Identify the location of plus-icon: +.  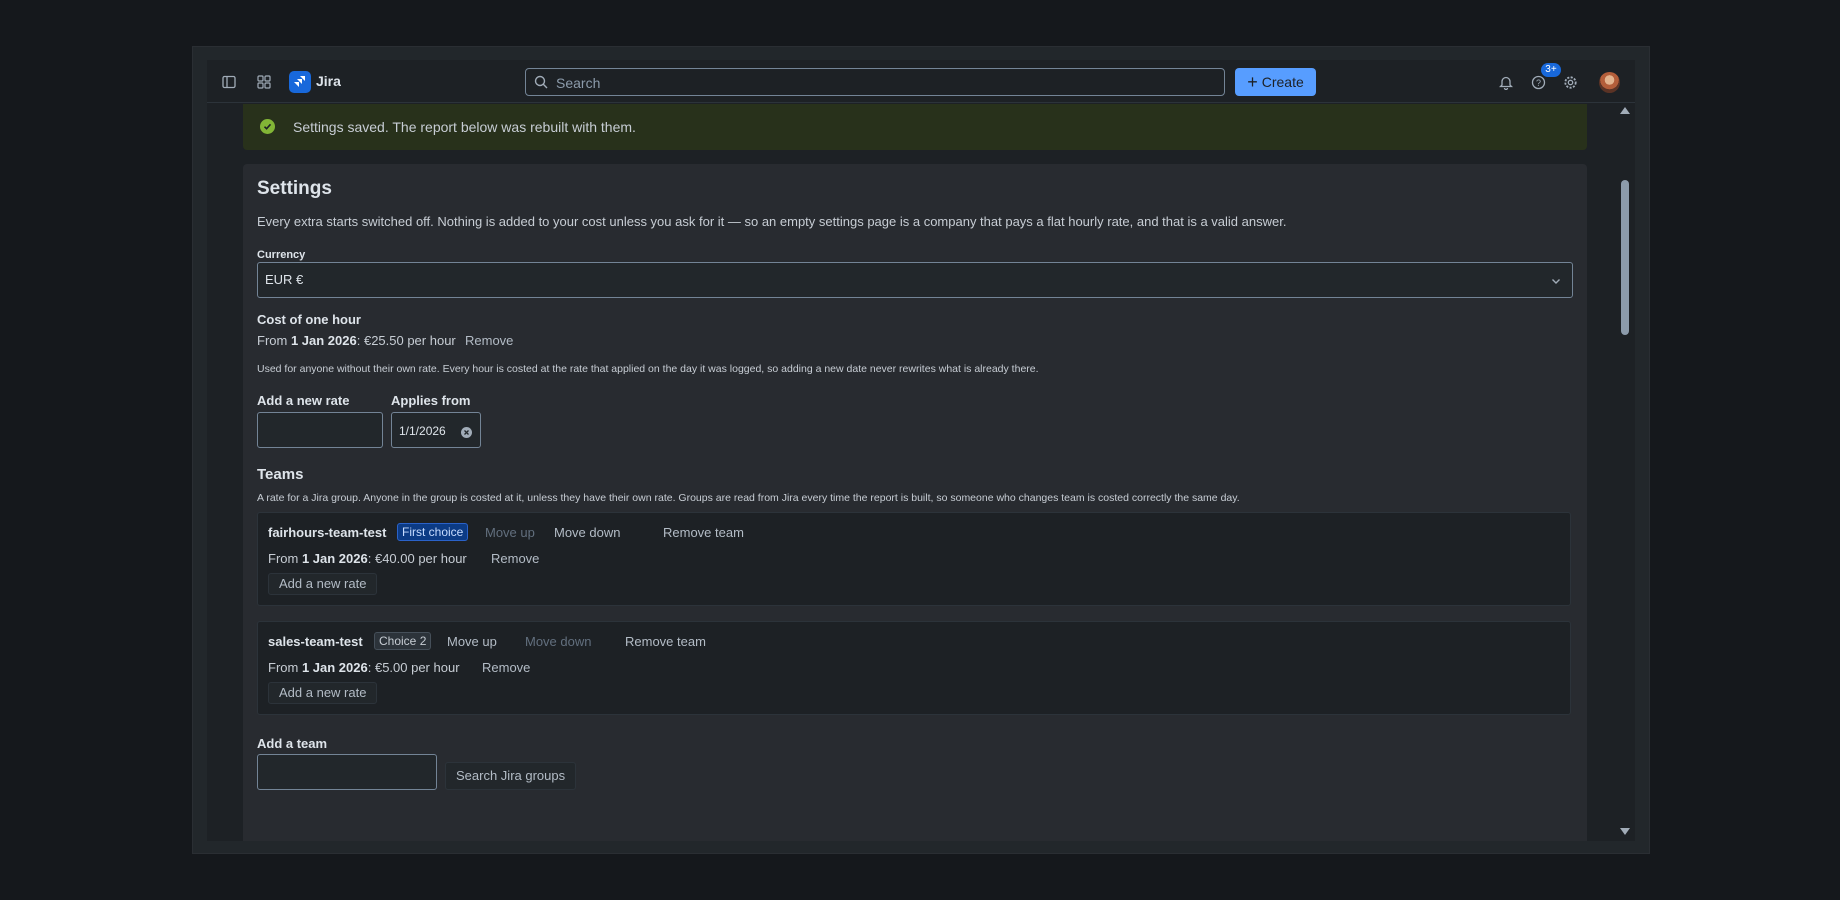
(1252, 82).